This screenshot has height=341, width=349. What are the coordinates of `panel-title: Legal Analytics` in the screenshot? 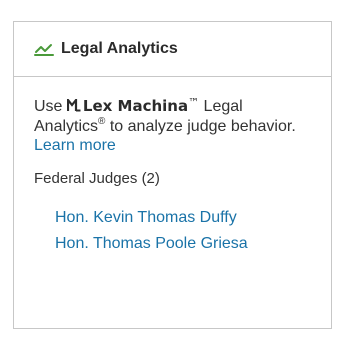 It's located at (119, 48).